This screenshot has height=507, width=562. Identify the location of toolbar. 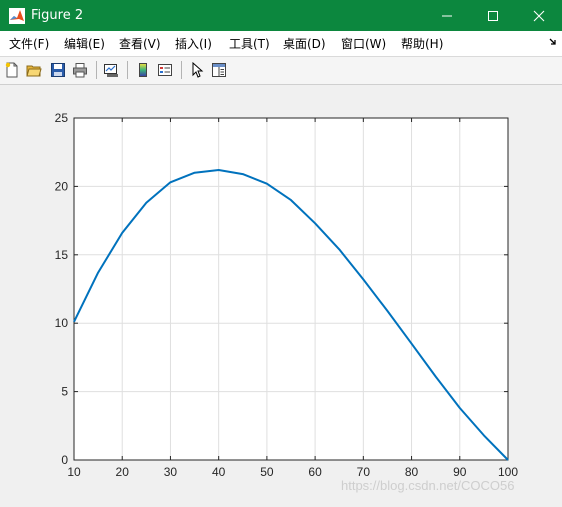
(281, 71).